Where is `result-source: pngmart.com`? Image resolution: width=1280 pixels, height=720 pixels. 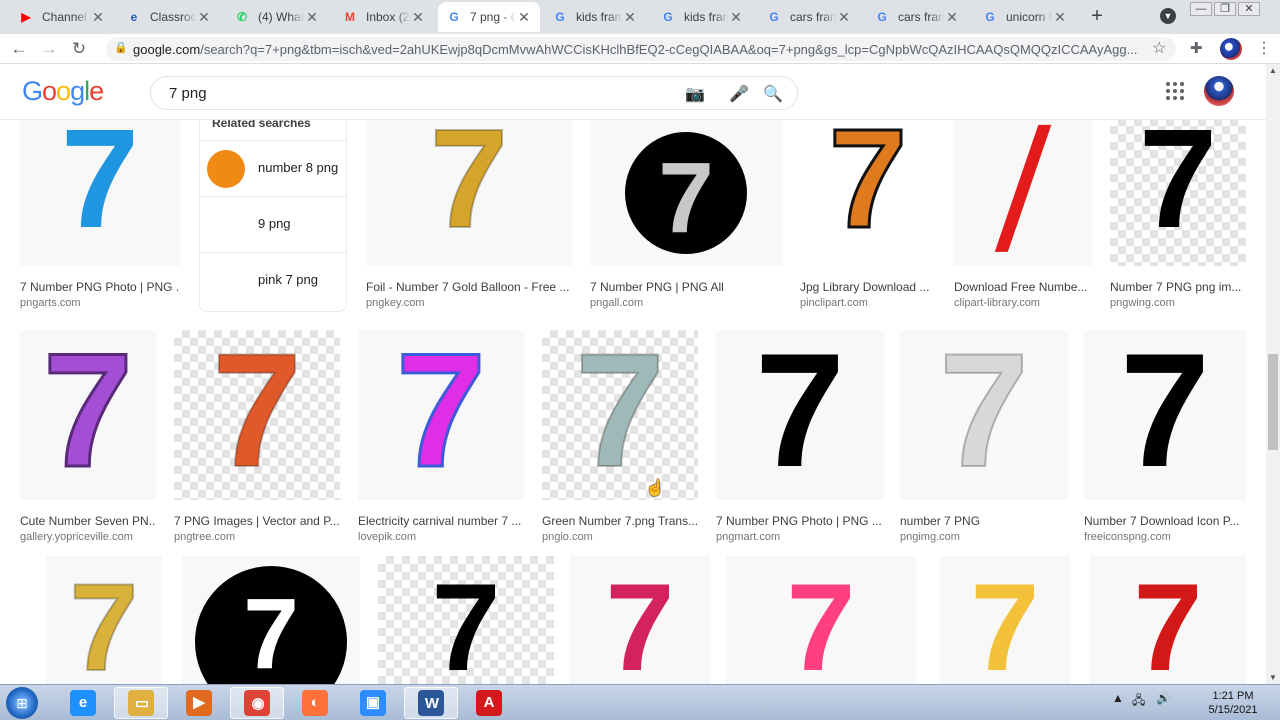
result-source: pngmart.com is located at coordinates (748, 537).